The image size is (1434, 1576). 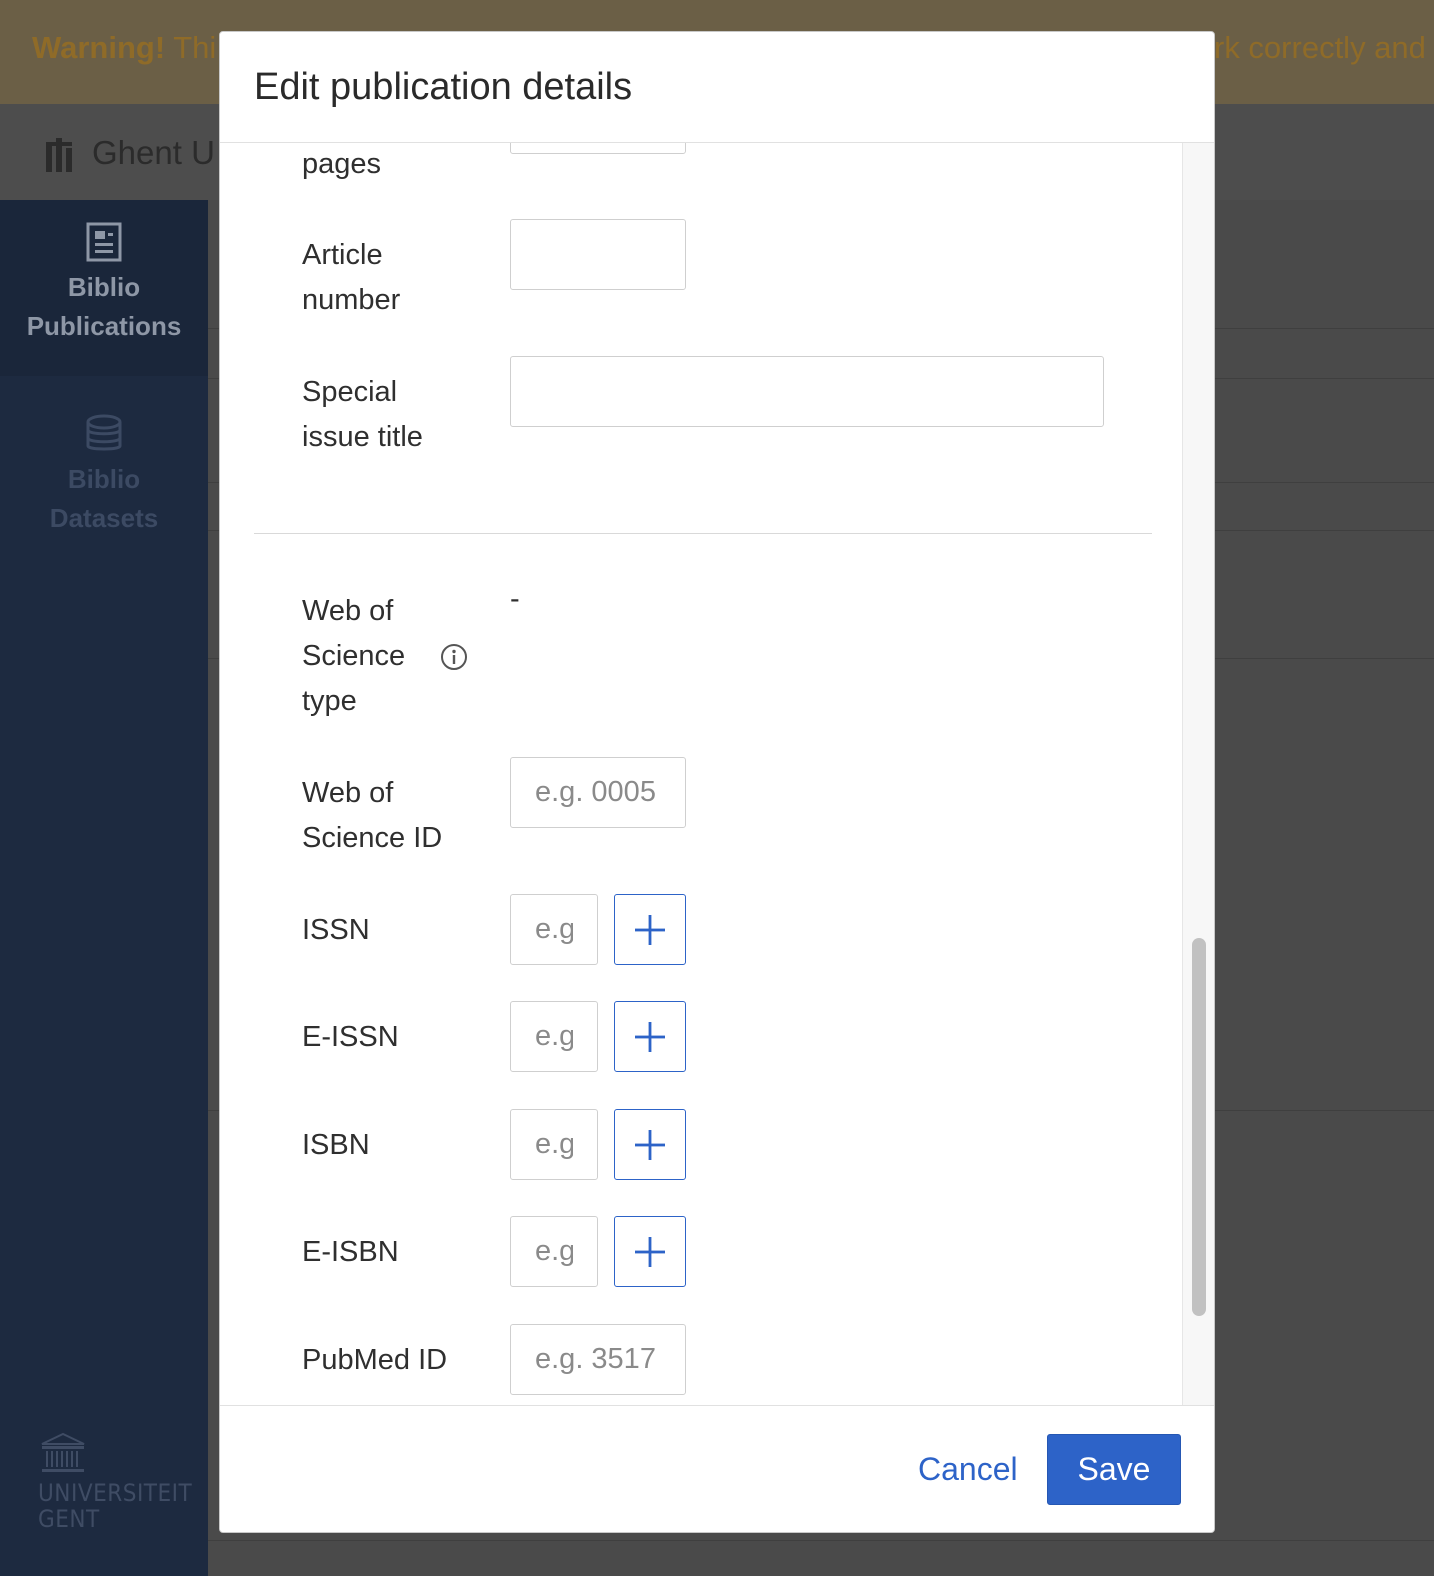 I want to click on add-issn-button, so click(x=650, y=929).